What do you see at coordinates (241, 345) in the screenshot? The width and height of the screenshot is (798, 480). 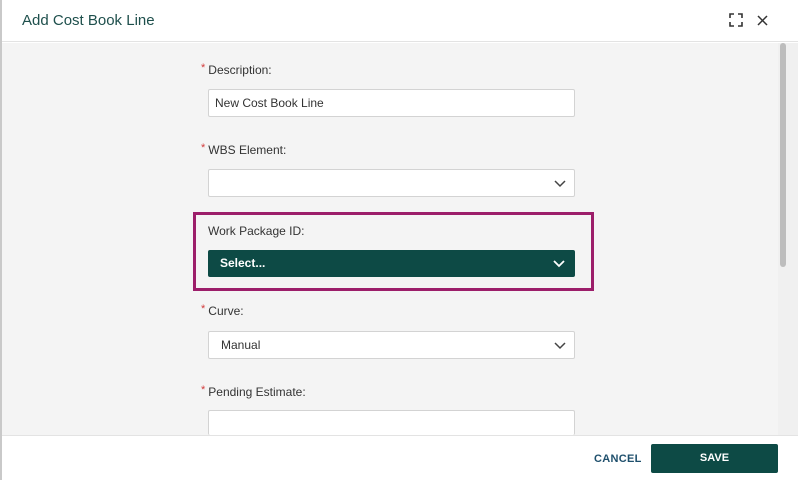 I see `curve-value: Manual` at bounding box center [241, 345].